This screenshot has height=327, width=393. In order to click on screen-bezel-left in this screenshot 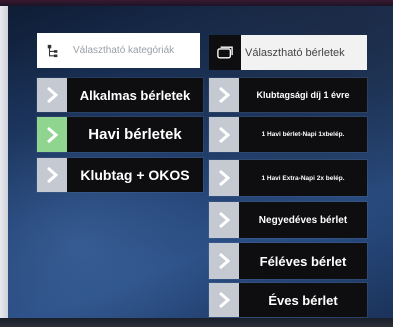, I will do `click(4, 163)`.